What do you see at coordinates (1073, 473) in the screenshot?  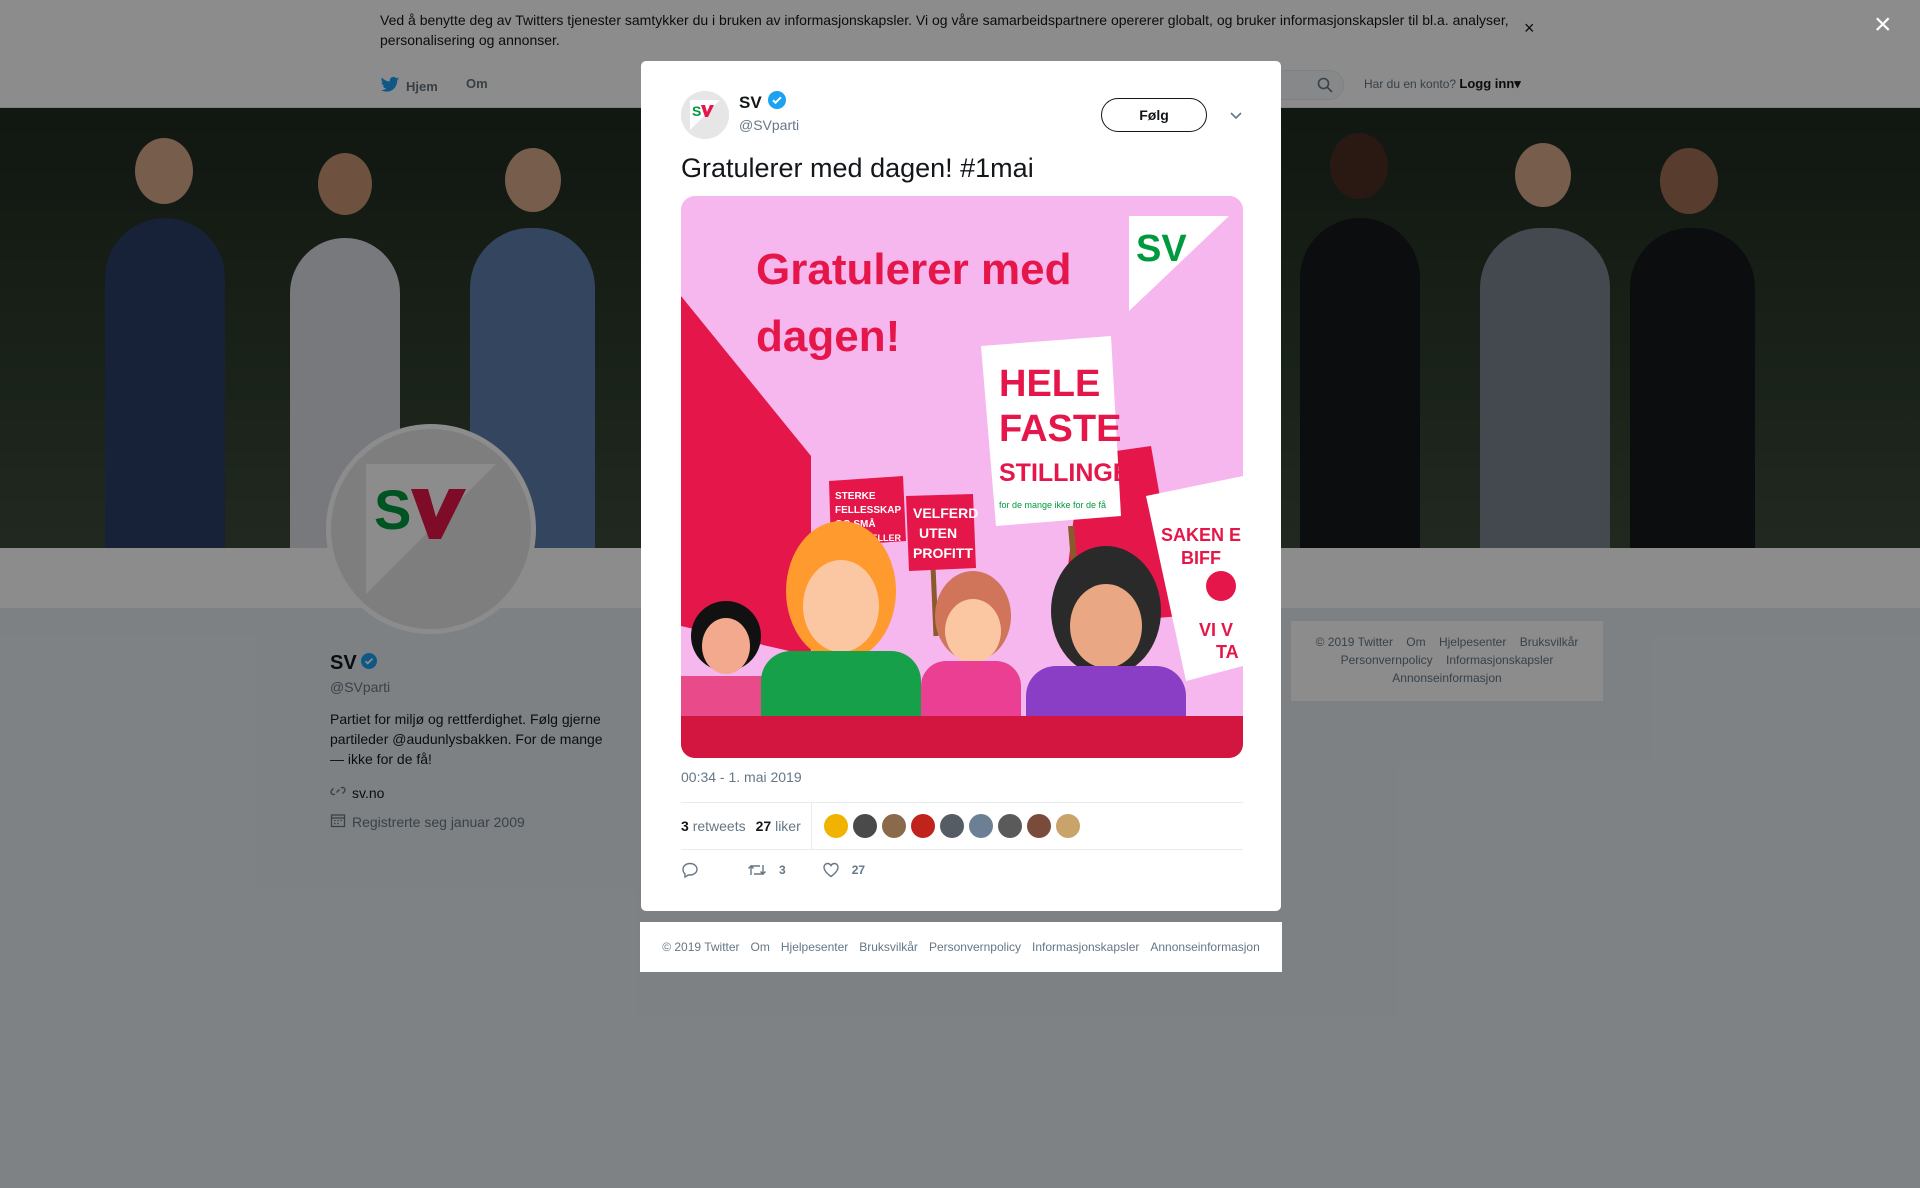 I see `image-sign-big-3: STILLINGER` at bounding box center [1073, 473].